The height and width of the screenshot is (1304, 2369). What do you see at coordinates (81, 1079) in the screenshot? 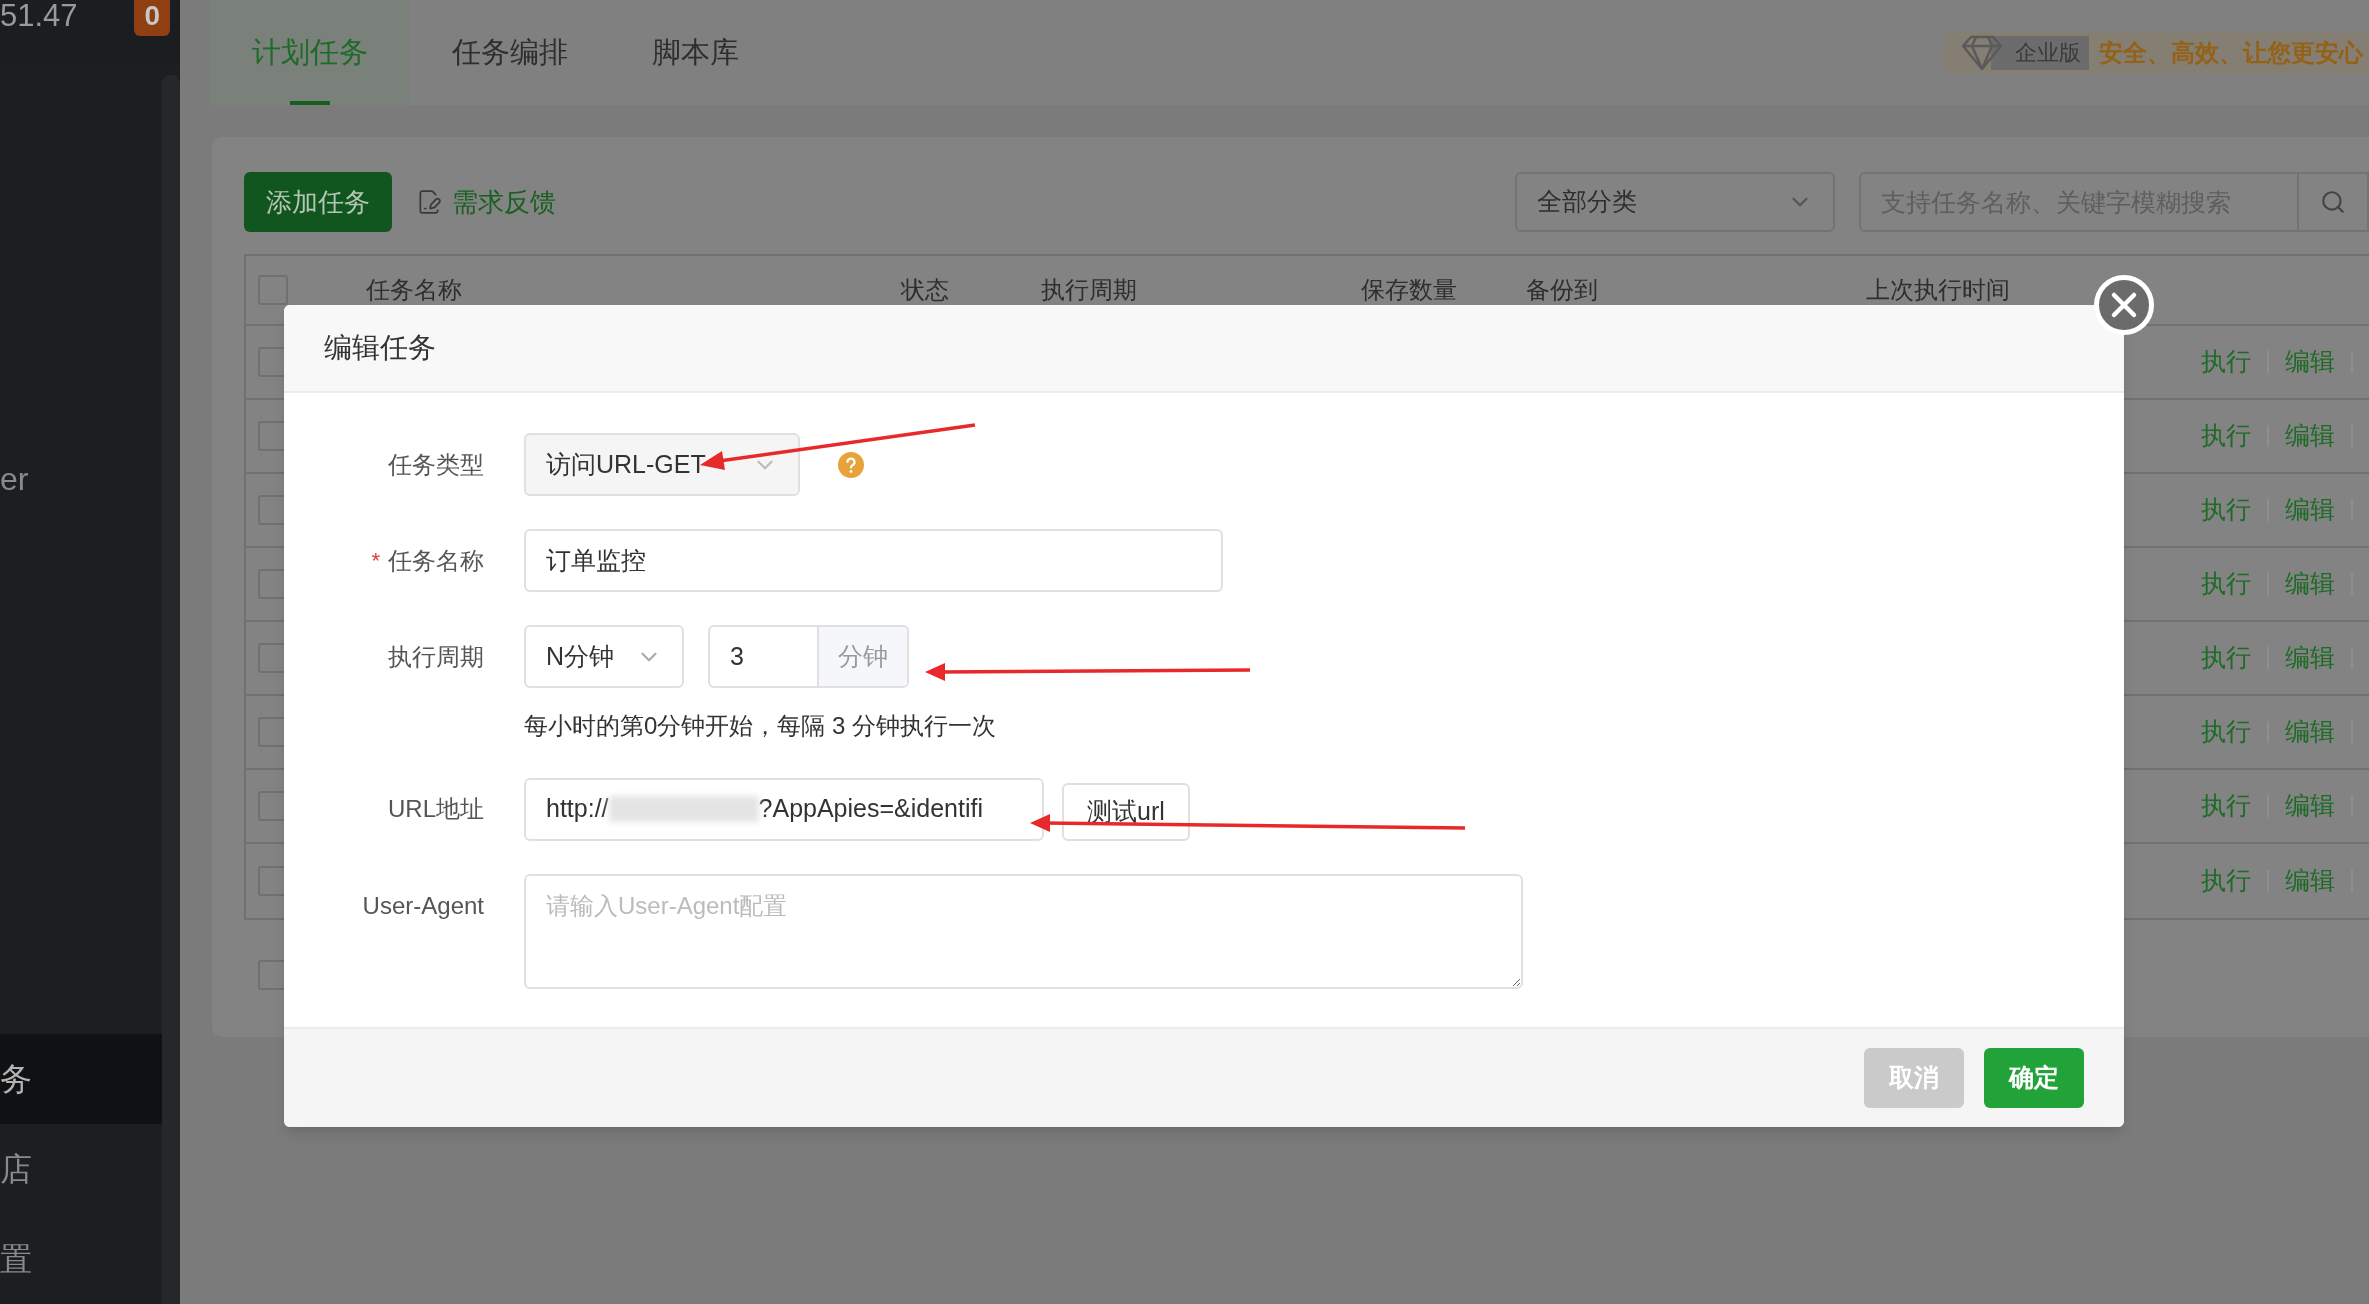
I see `sidebar-item: 务` at bounding box center [81, 1079].